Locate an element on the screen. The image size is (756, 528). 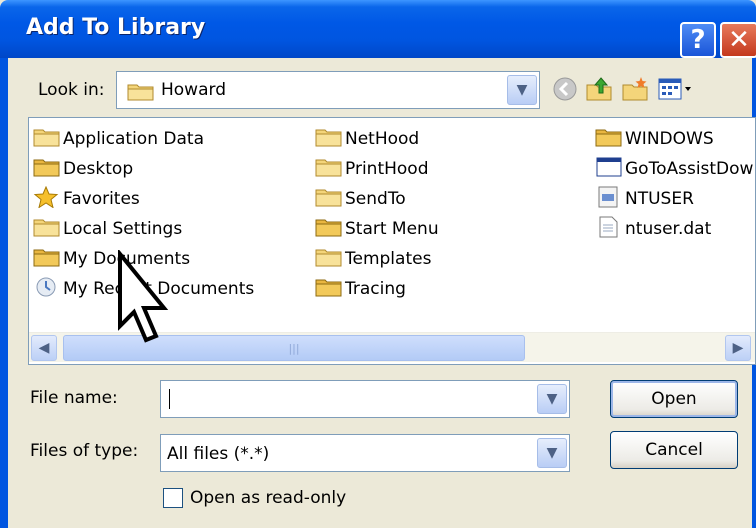
cancel-button: Cancel is located at coordinates (674, 450).